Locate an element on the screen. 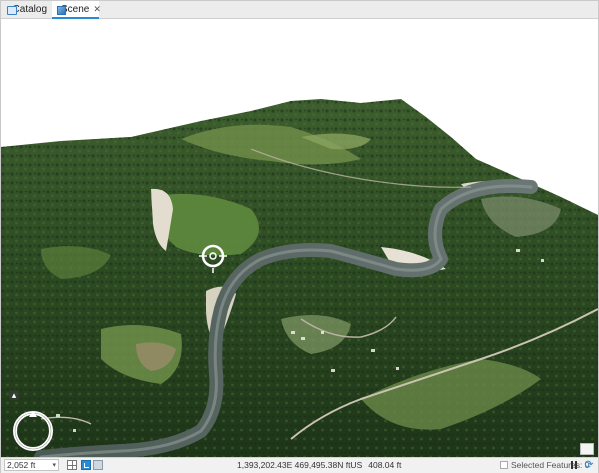 The height and width of the screenshot is (473, 599). scale-dropdown: 2,052 ft ▾ is located at coordinates (31, 465).